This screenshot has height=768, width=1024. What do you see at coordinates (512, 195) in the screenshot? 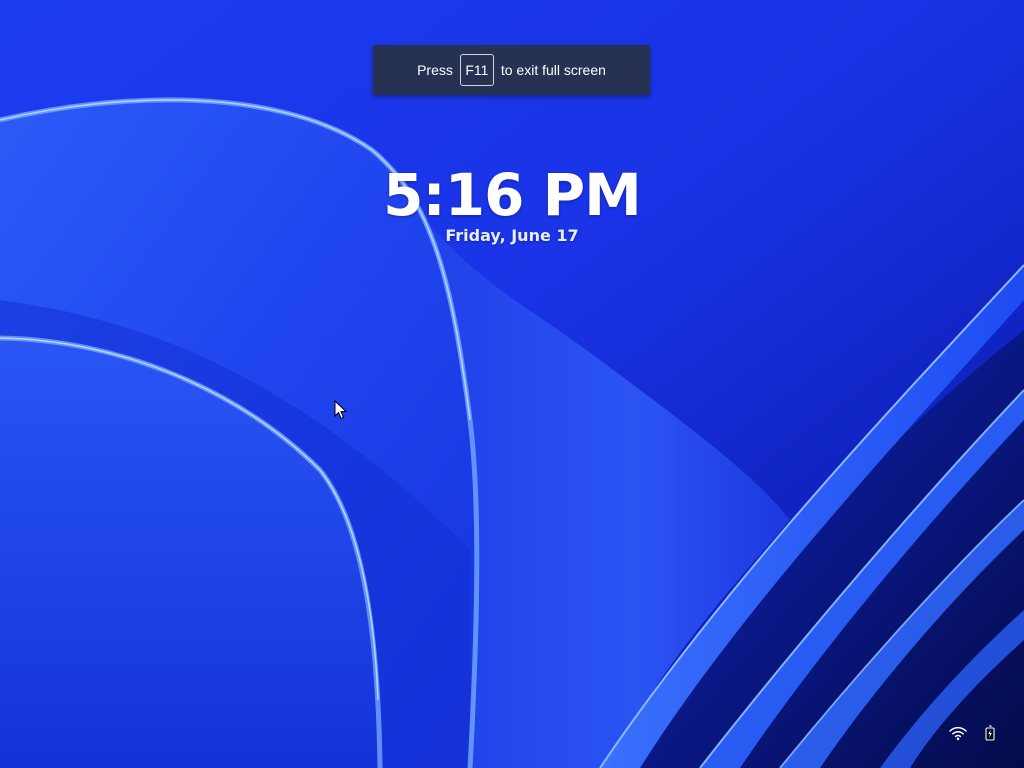
I see `lock-screen-time: 5:16 PM` at bounding box center [512, 195].